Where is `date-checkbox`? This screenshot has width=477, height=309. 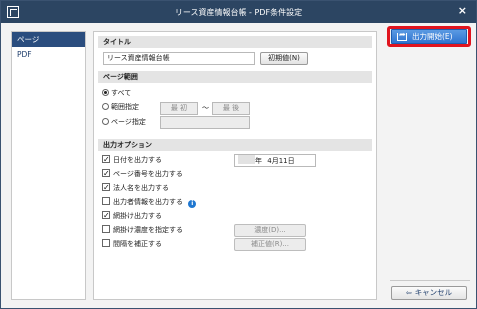
date-checkbox is located at coordinates (106, 159).